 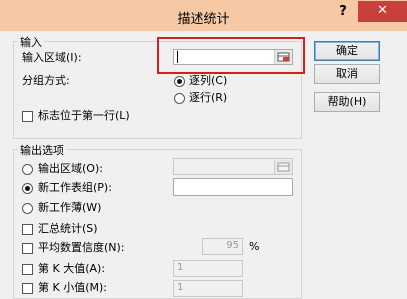 I want to click on summary-stats-checkbox, so click(x=27, y=229).